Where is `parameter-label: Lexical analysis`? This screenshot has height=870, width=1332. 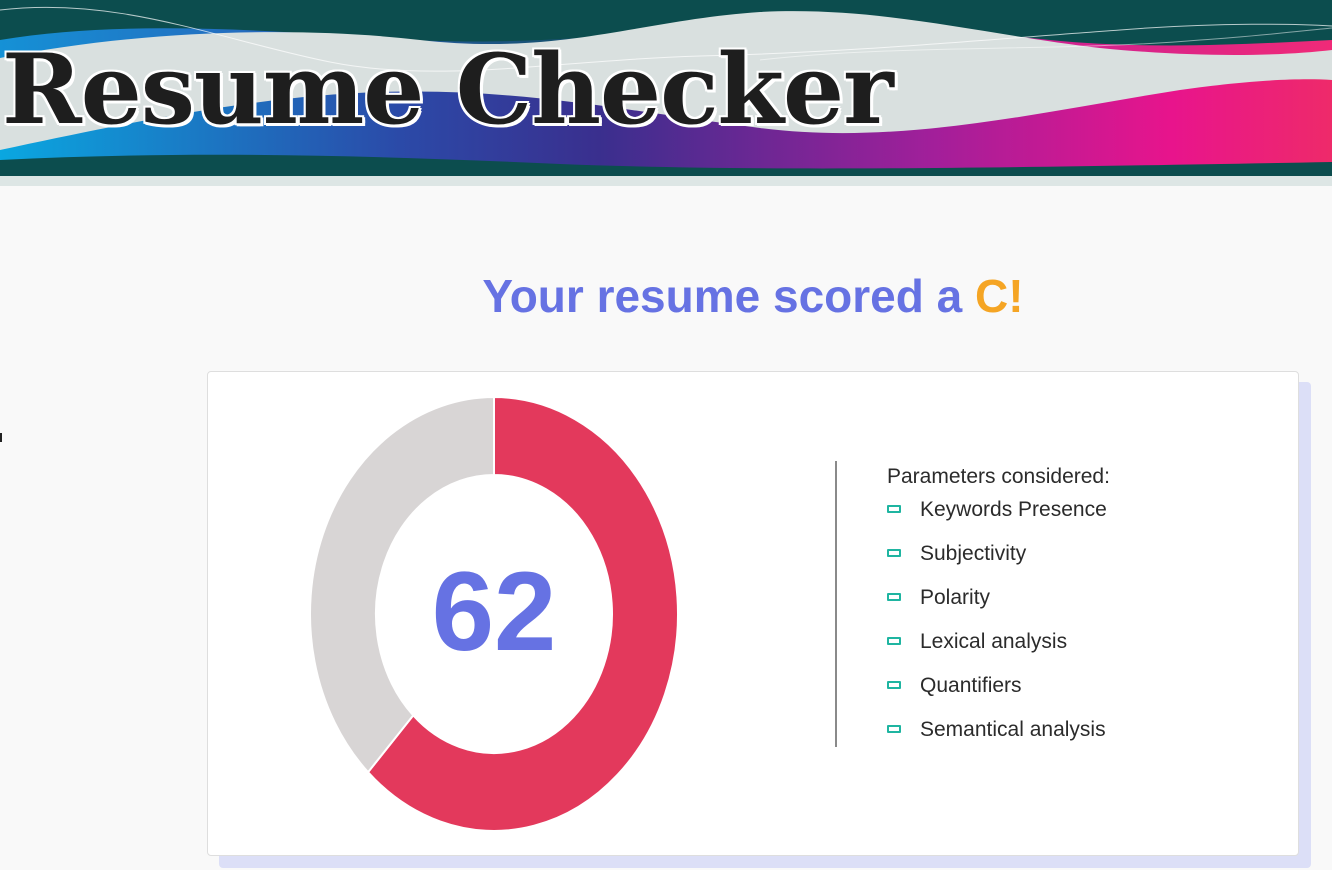
parameter-label: Lexical analysis is located at coordinates (994, 641).